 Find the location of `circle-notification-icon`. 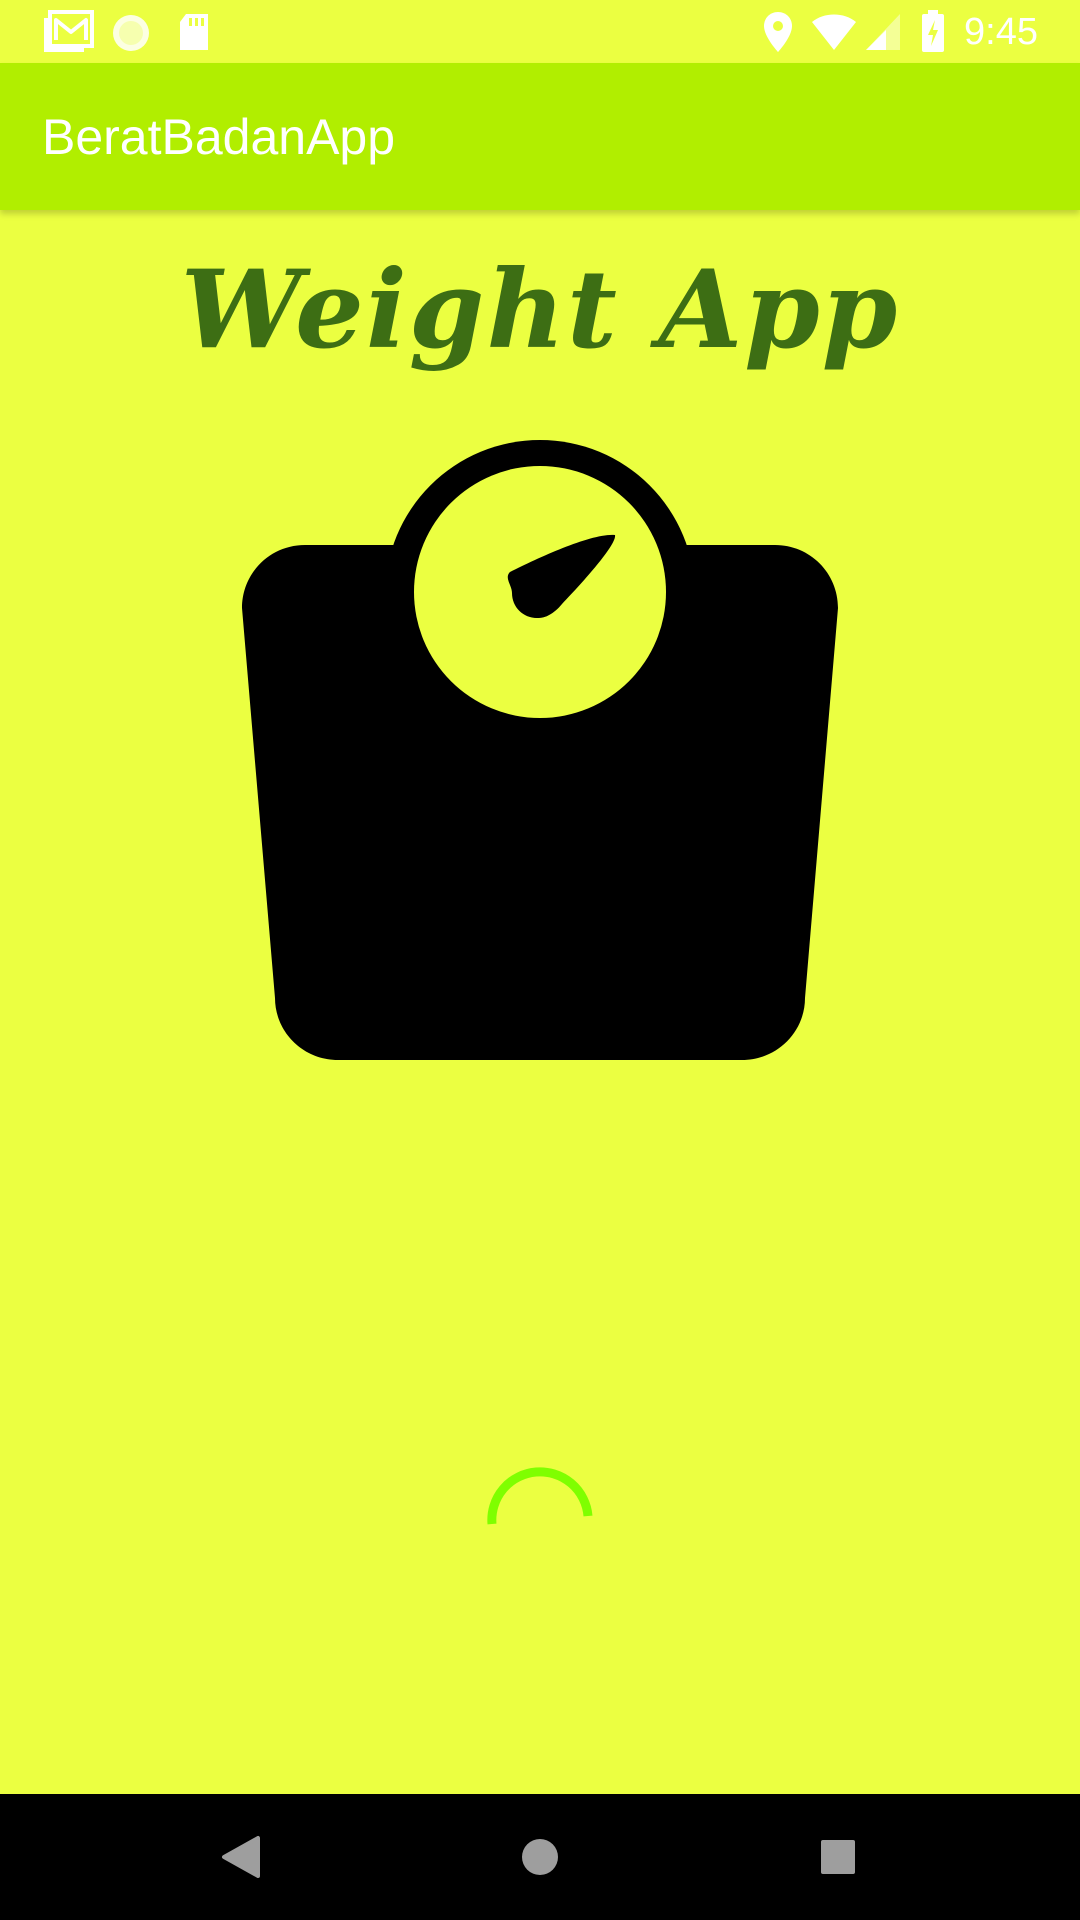

circle-notification-icon is located at coordinates (131, 33).